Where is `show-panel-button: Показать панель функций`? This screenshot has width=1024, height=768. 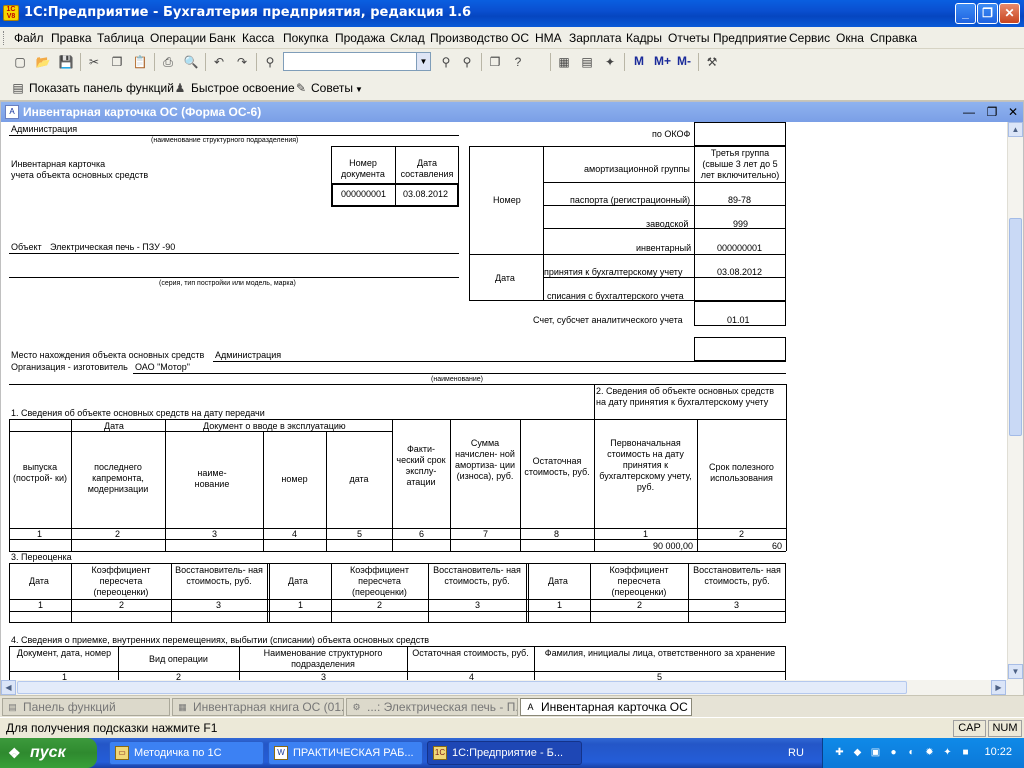
show-panel-button: Показать панель функций is located at coordinates (101, 88).